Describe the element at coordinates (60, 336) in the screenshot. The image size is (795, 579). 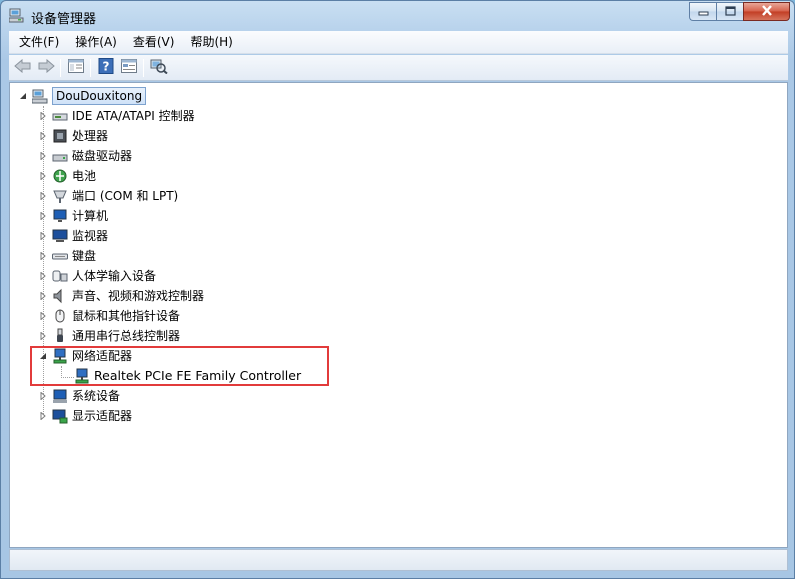
I see `usb-icon` at that location.